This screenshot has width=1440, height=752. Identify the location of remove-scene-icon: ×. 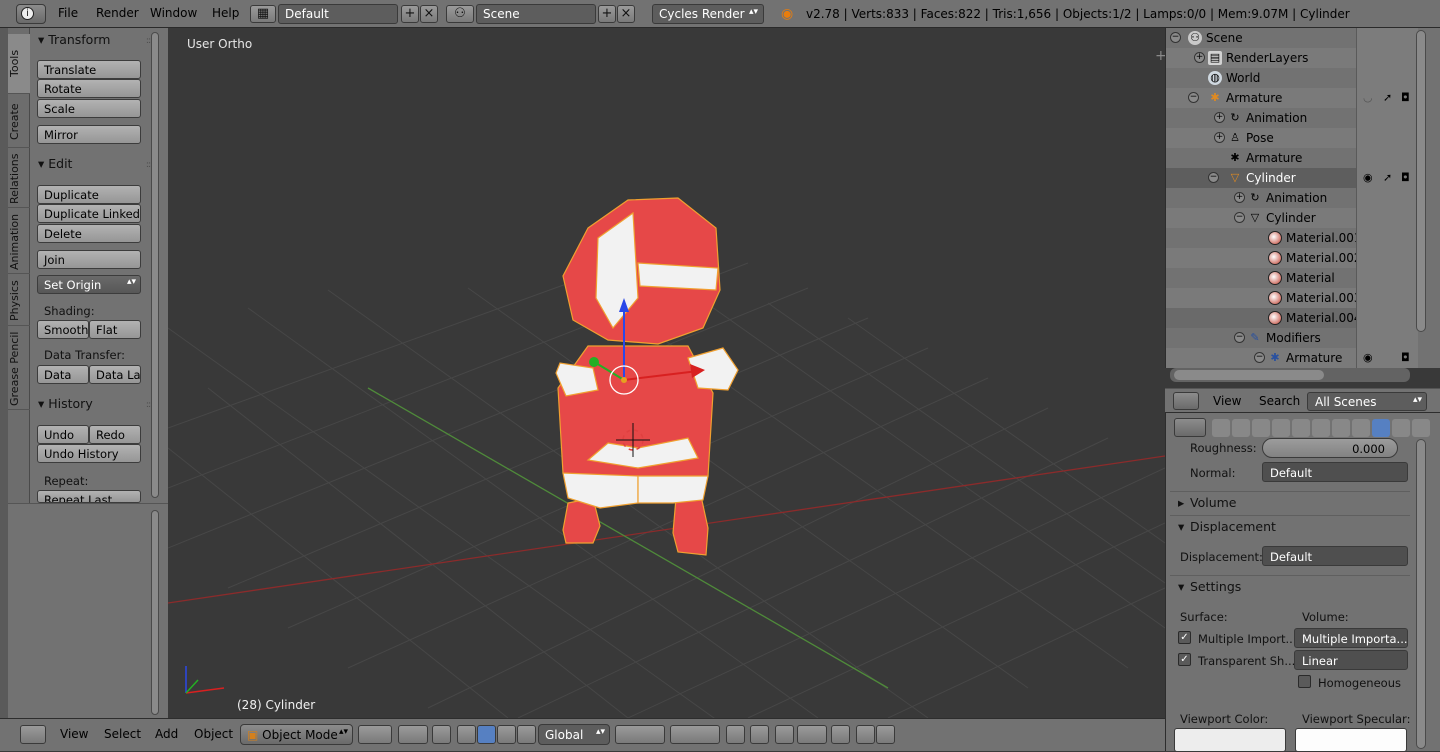
(626, 14).